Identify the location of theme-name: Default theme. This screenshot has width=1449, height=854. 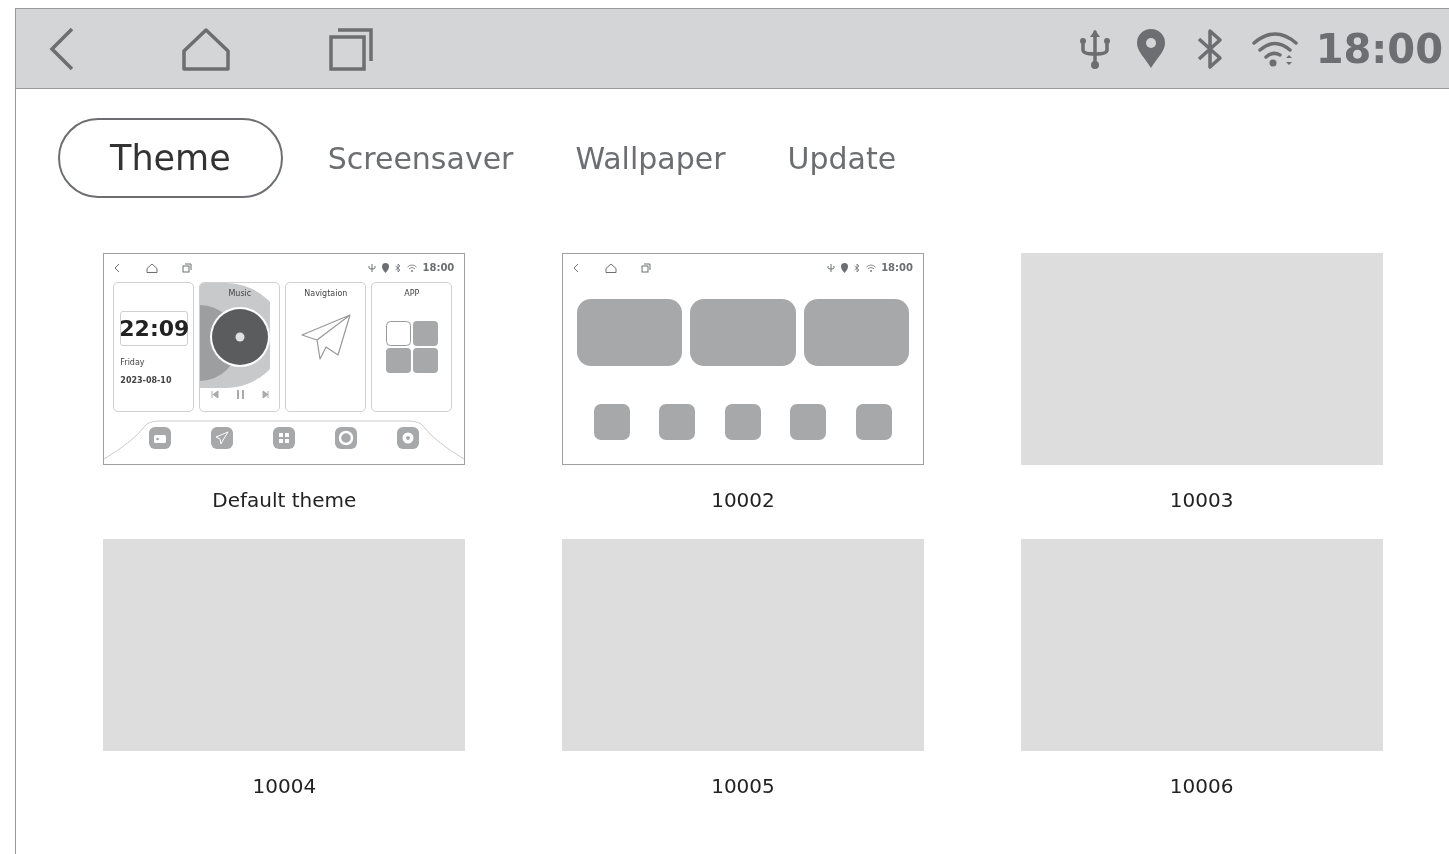
(284, 500).